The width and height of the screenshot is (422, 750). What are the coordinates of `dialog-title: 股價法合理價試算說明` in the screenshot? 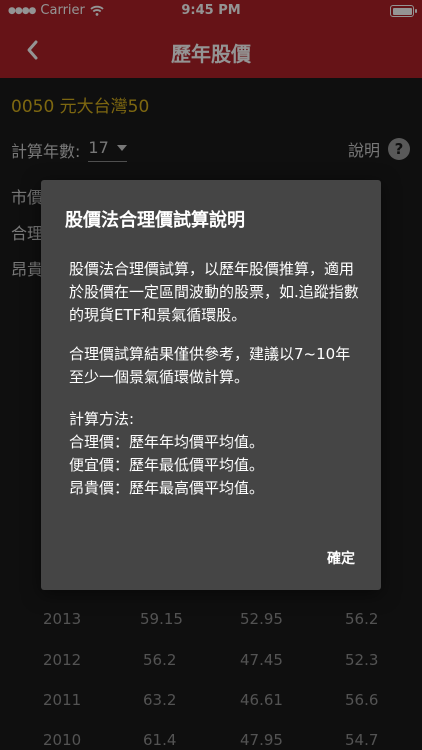 It's located at (155, 220).